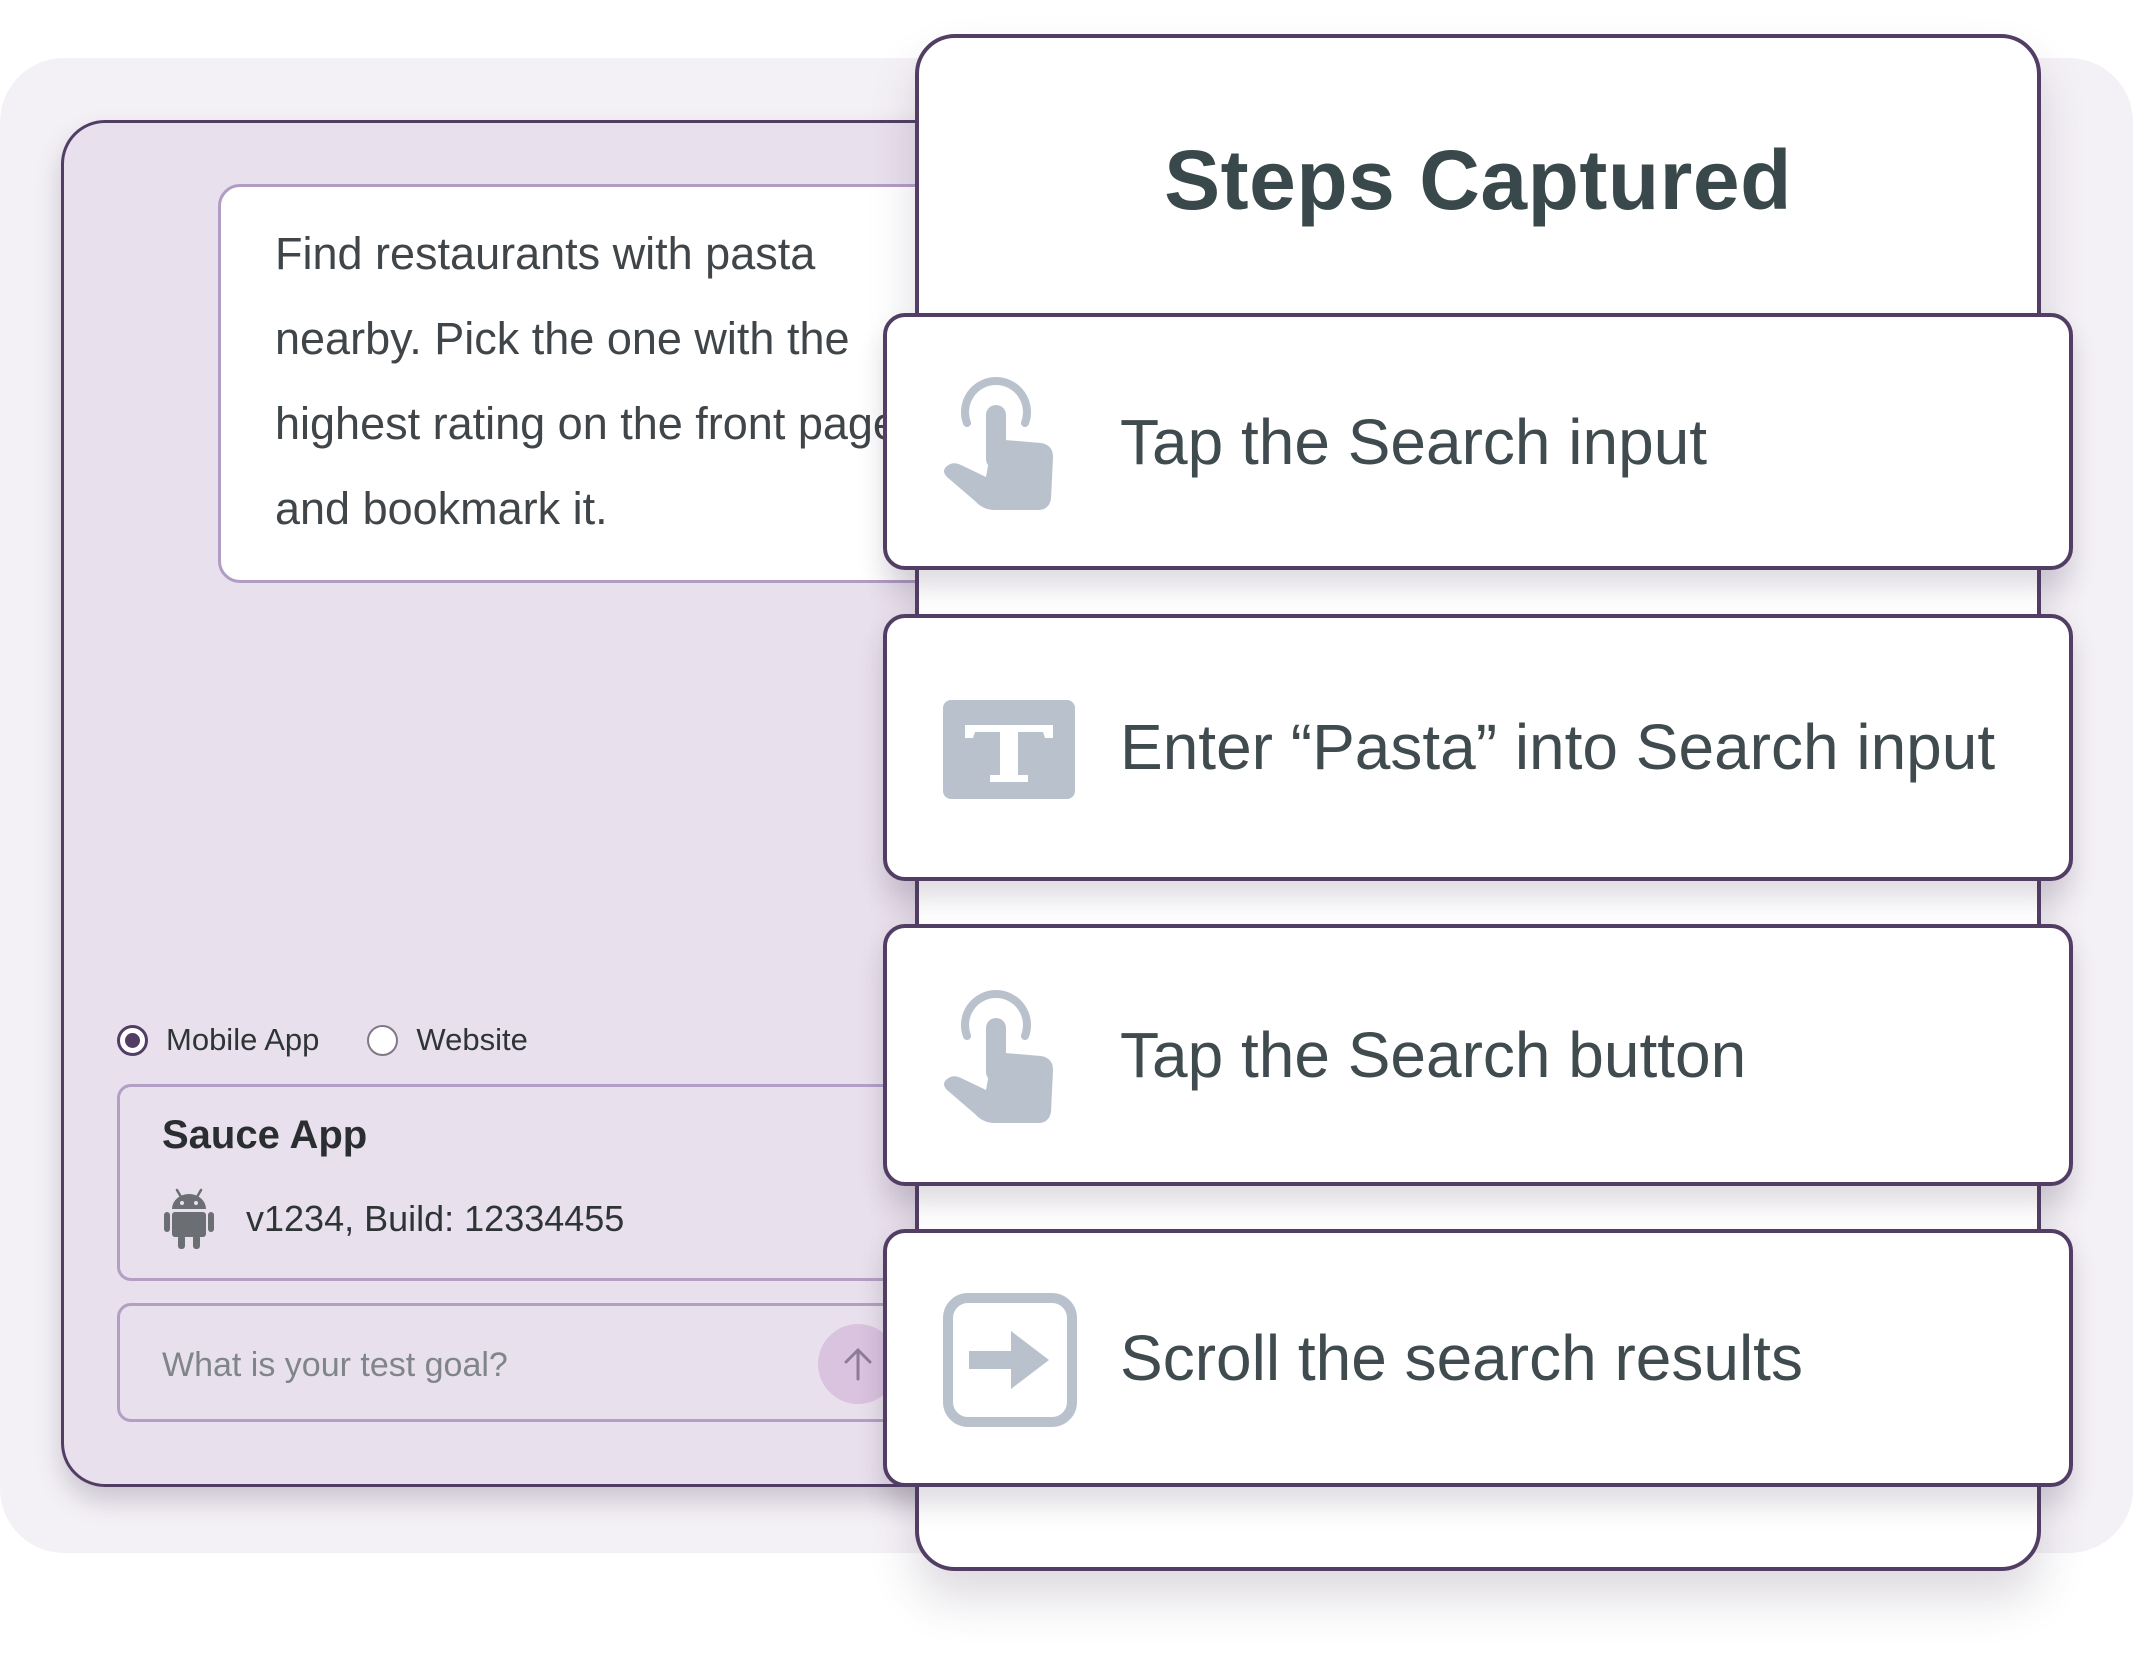 This screenshot has width=2133, height=1669. Describe the element at coordinates (858, 1364) in the screenshot. I see `arrow-up-icon` at that location.